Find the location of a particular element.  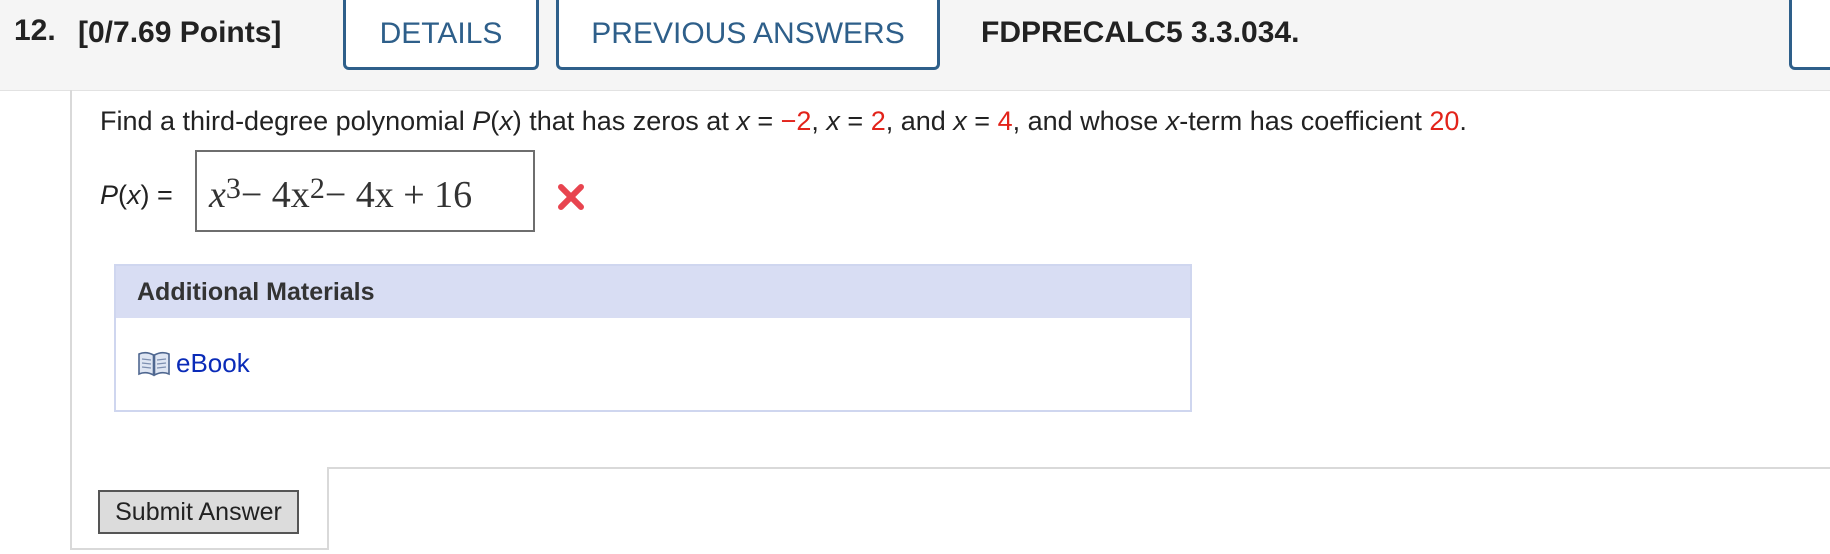

previous-answers-button: PREVIOUS ANSWERS is located at coordinates (748, 35).